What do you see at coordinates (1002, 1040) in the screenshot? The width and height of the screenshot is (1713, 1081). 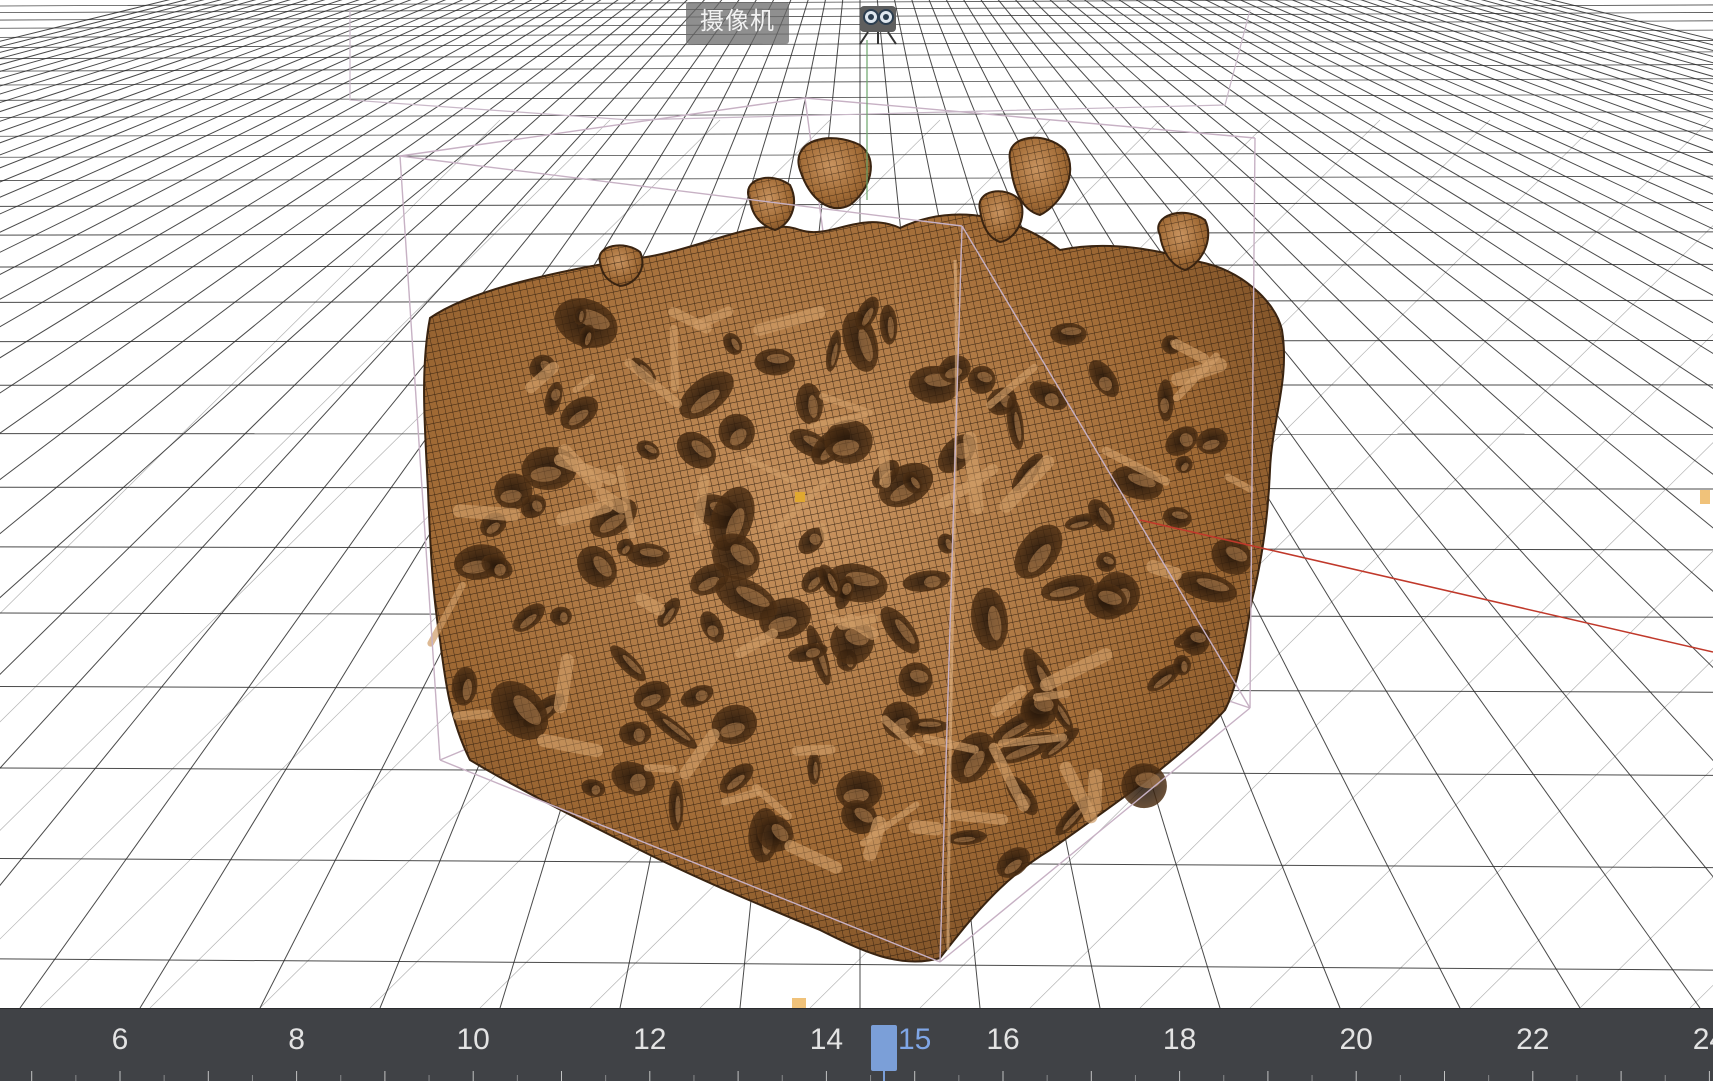 I see `timeline-tick-label: 16` at bounding box center [1002, 1040].